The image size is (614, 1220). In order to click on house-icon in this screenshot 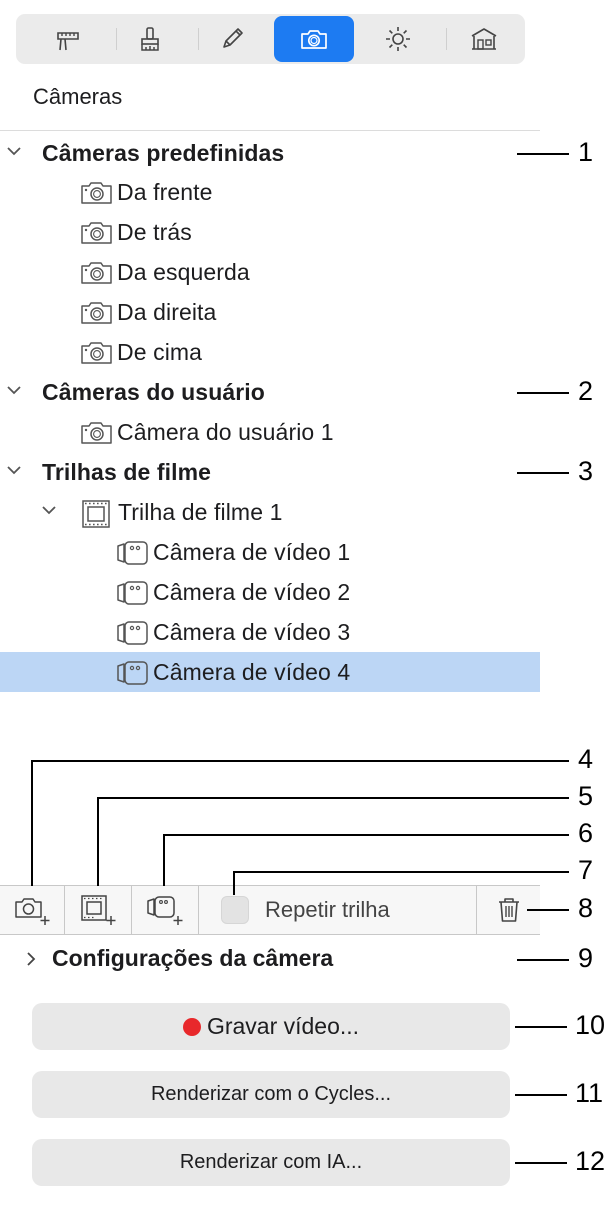, I will do `click(484, 39)`.